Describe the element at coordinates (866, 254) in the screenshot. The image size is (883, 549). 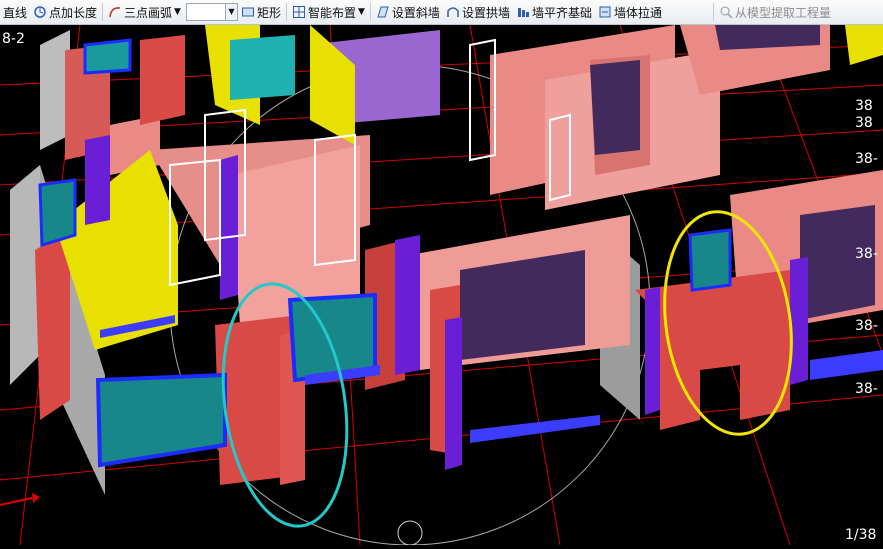
I see `axis-label-right-4: 38-` at that location.